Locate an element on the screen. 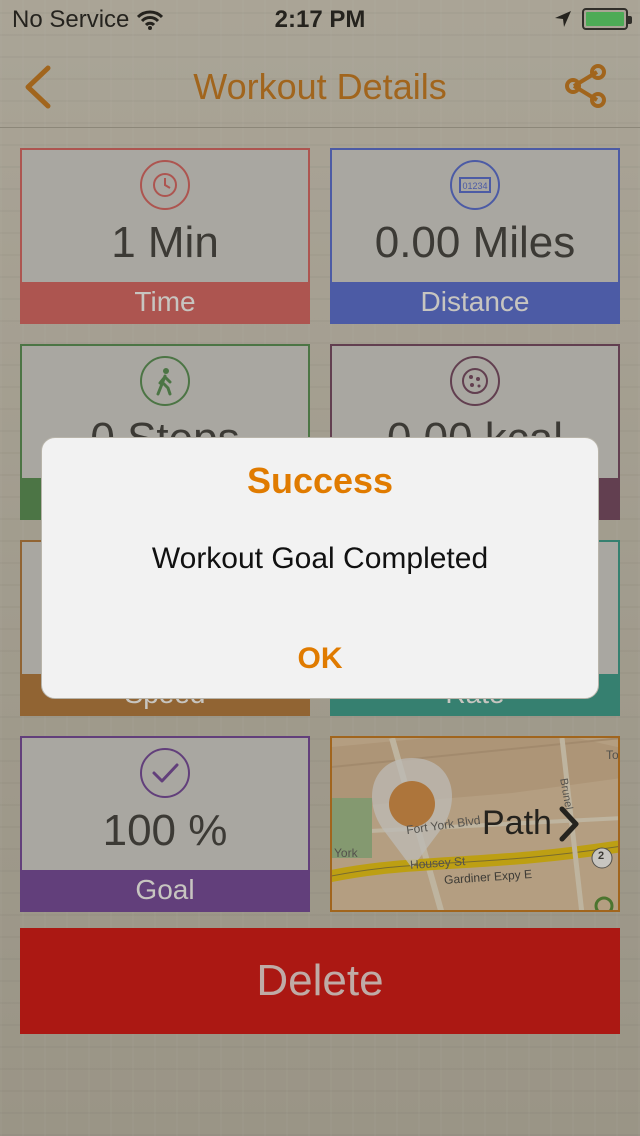 The width and height of the screenshot is (640, 1136). alert-title: Success is located at coordinates (320, 480).